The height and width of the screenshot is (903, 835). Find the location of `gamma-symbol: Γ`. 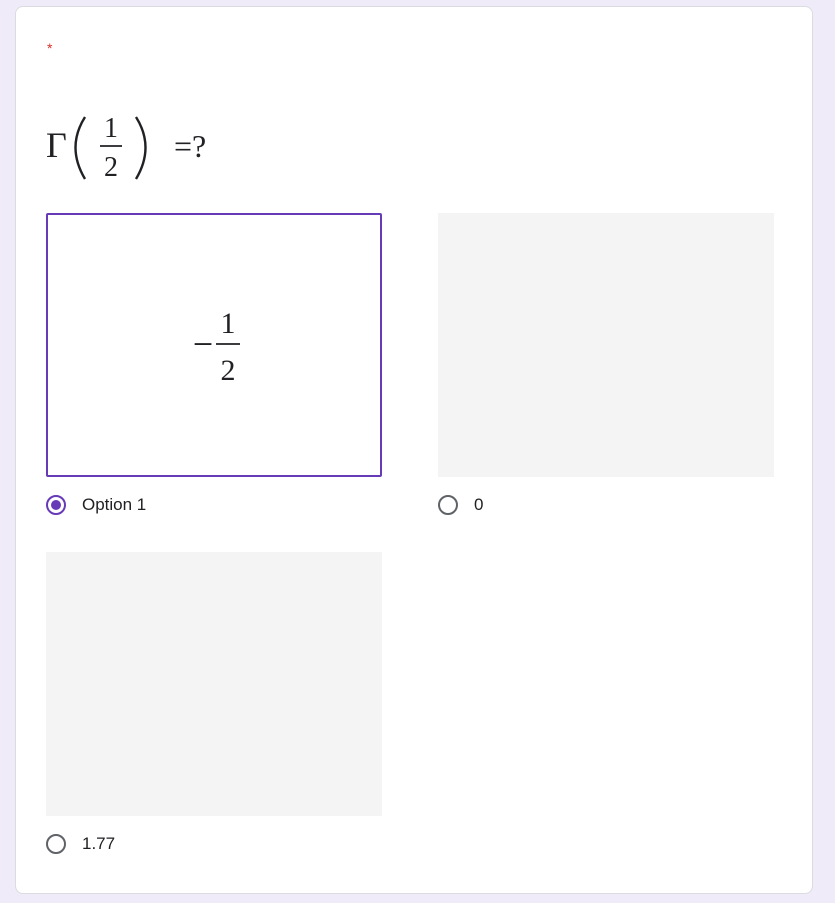

gamma-symbol: Γ is located at coordinates (56, 145).